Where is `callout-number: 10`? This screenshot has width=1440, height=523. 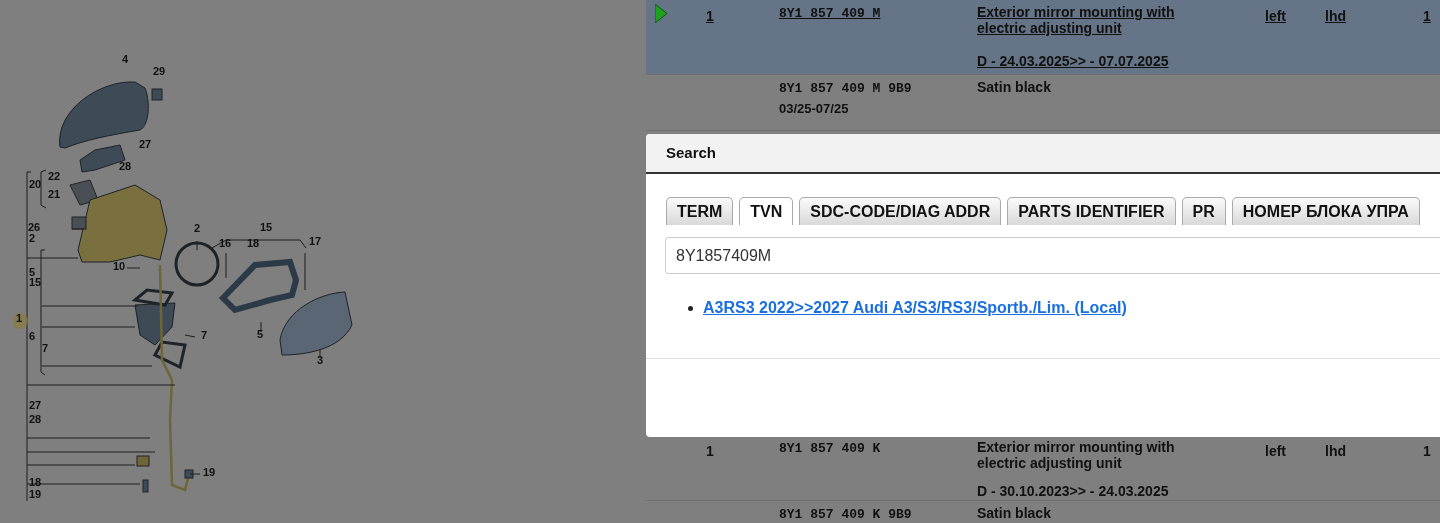 callout-number: 10 is located at coordinates (119, 266).